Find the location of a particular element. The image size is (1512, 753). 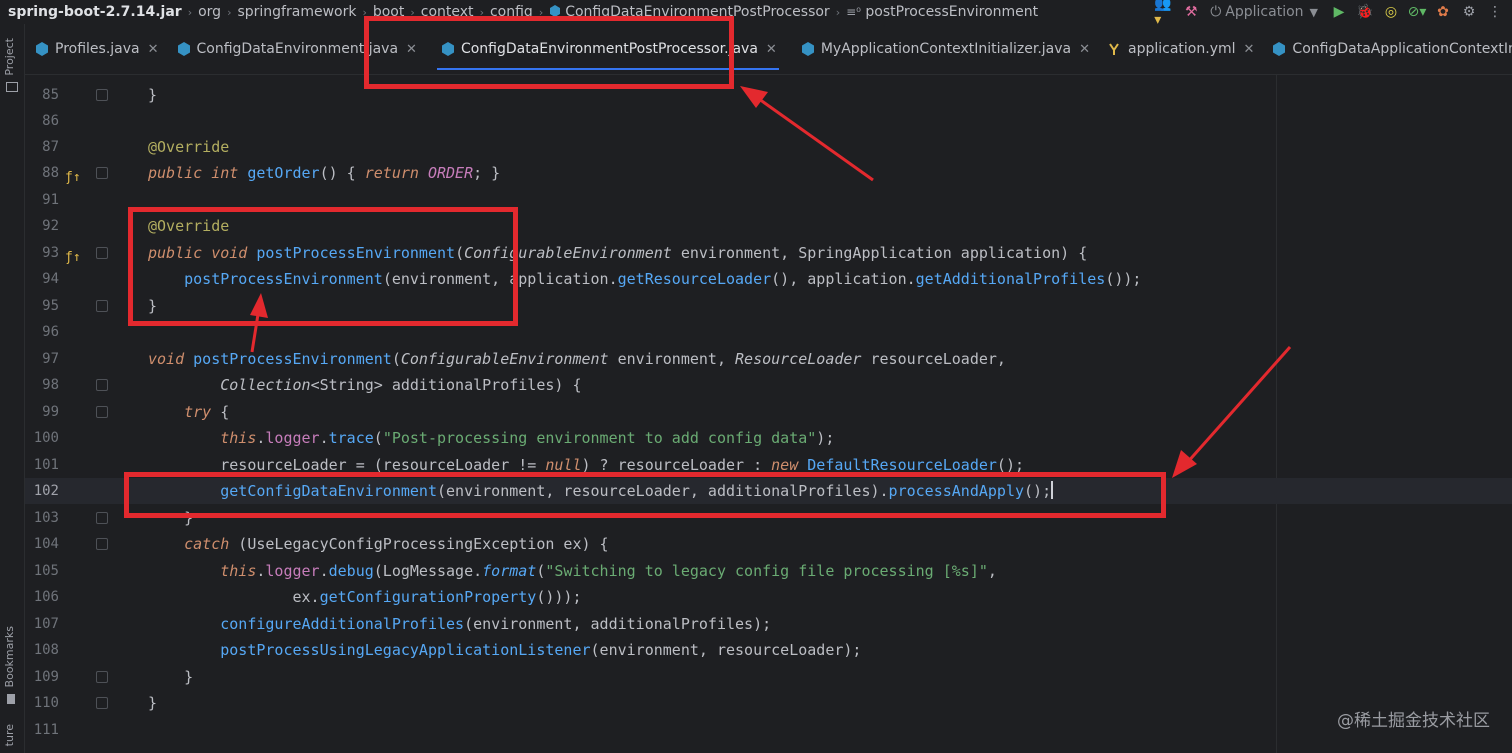

arrow-to-process-line is located at coordinates (1232, 412).